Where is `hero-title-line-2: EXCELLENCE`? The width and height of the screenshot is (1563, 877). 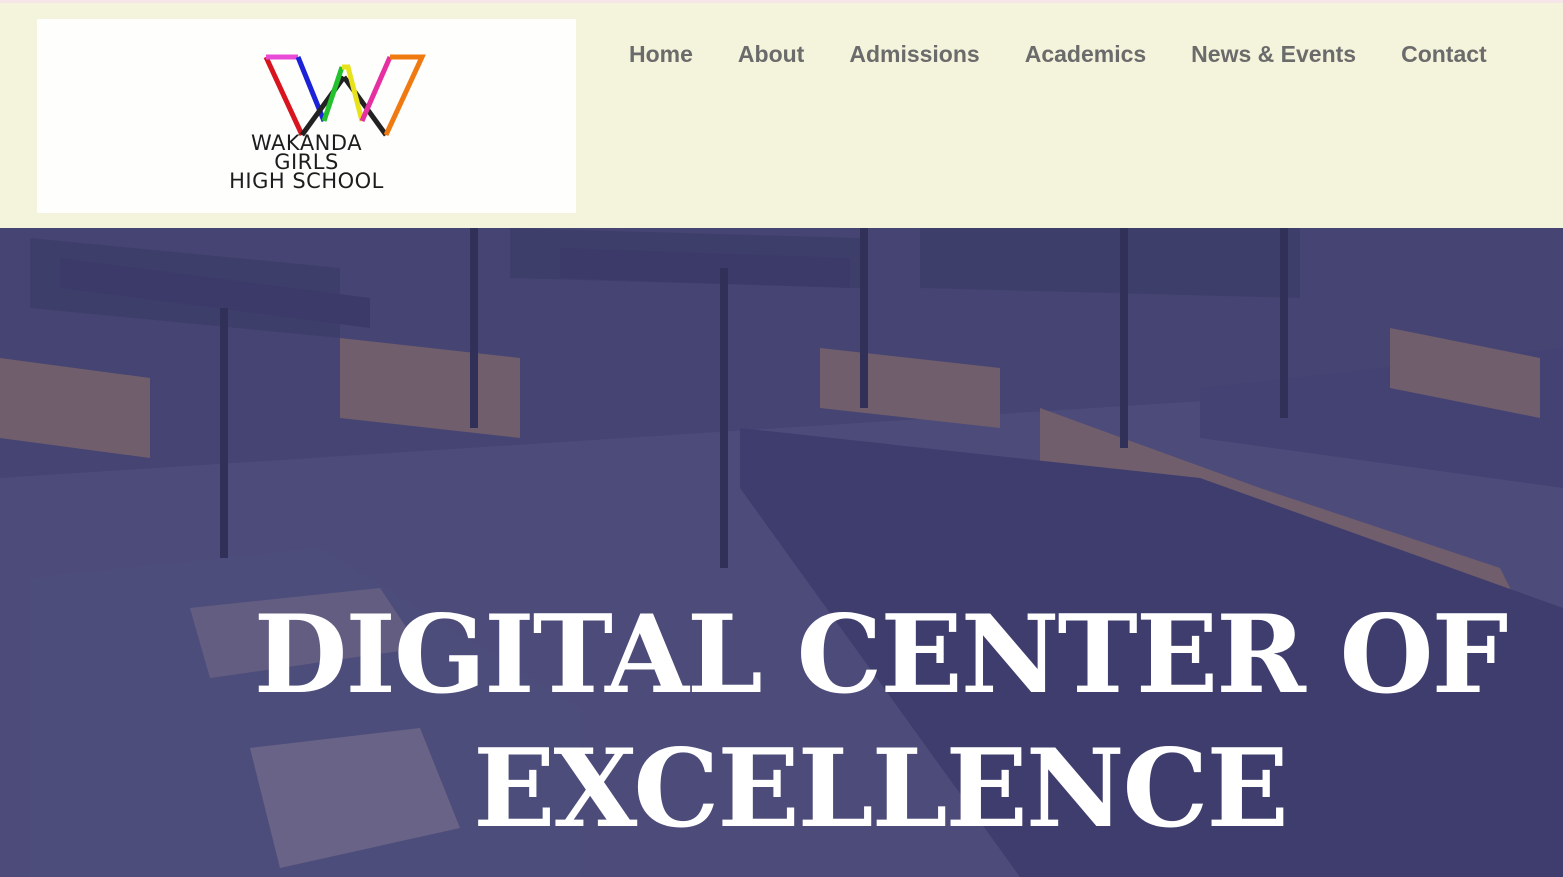
hero-title-line-2: EXCELLENCE is located at coordinates (881, 789).